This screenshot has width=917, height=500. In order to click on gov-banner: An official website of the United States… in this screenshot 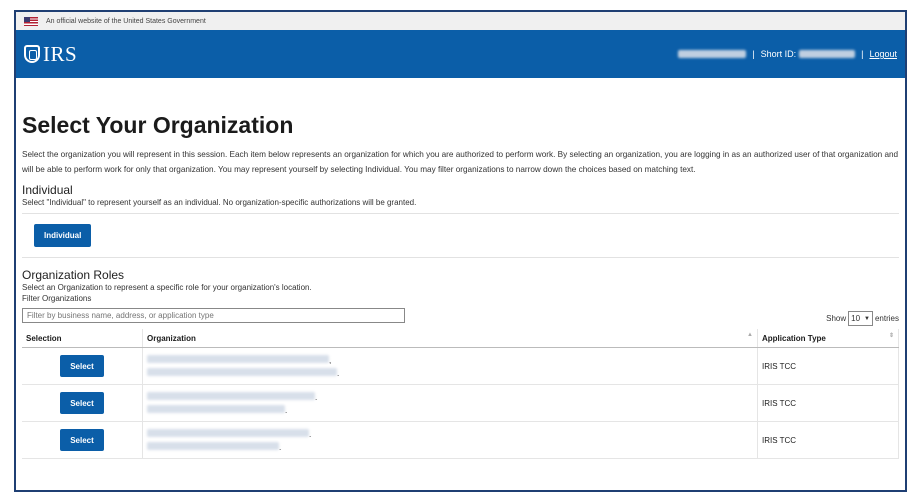, I will do `click(460, 21)`.